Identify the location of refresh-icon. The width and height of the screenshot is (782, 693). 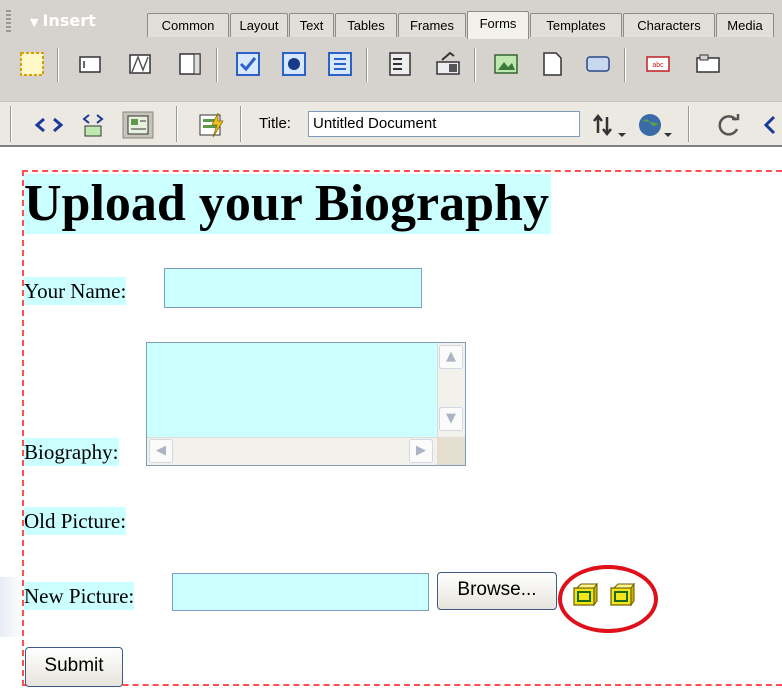
(729, 125).